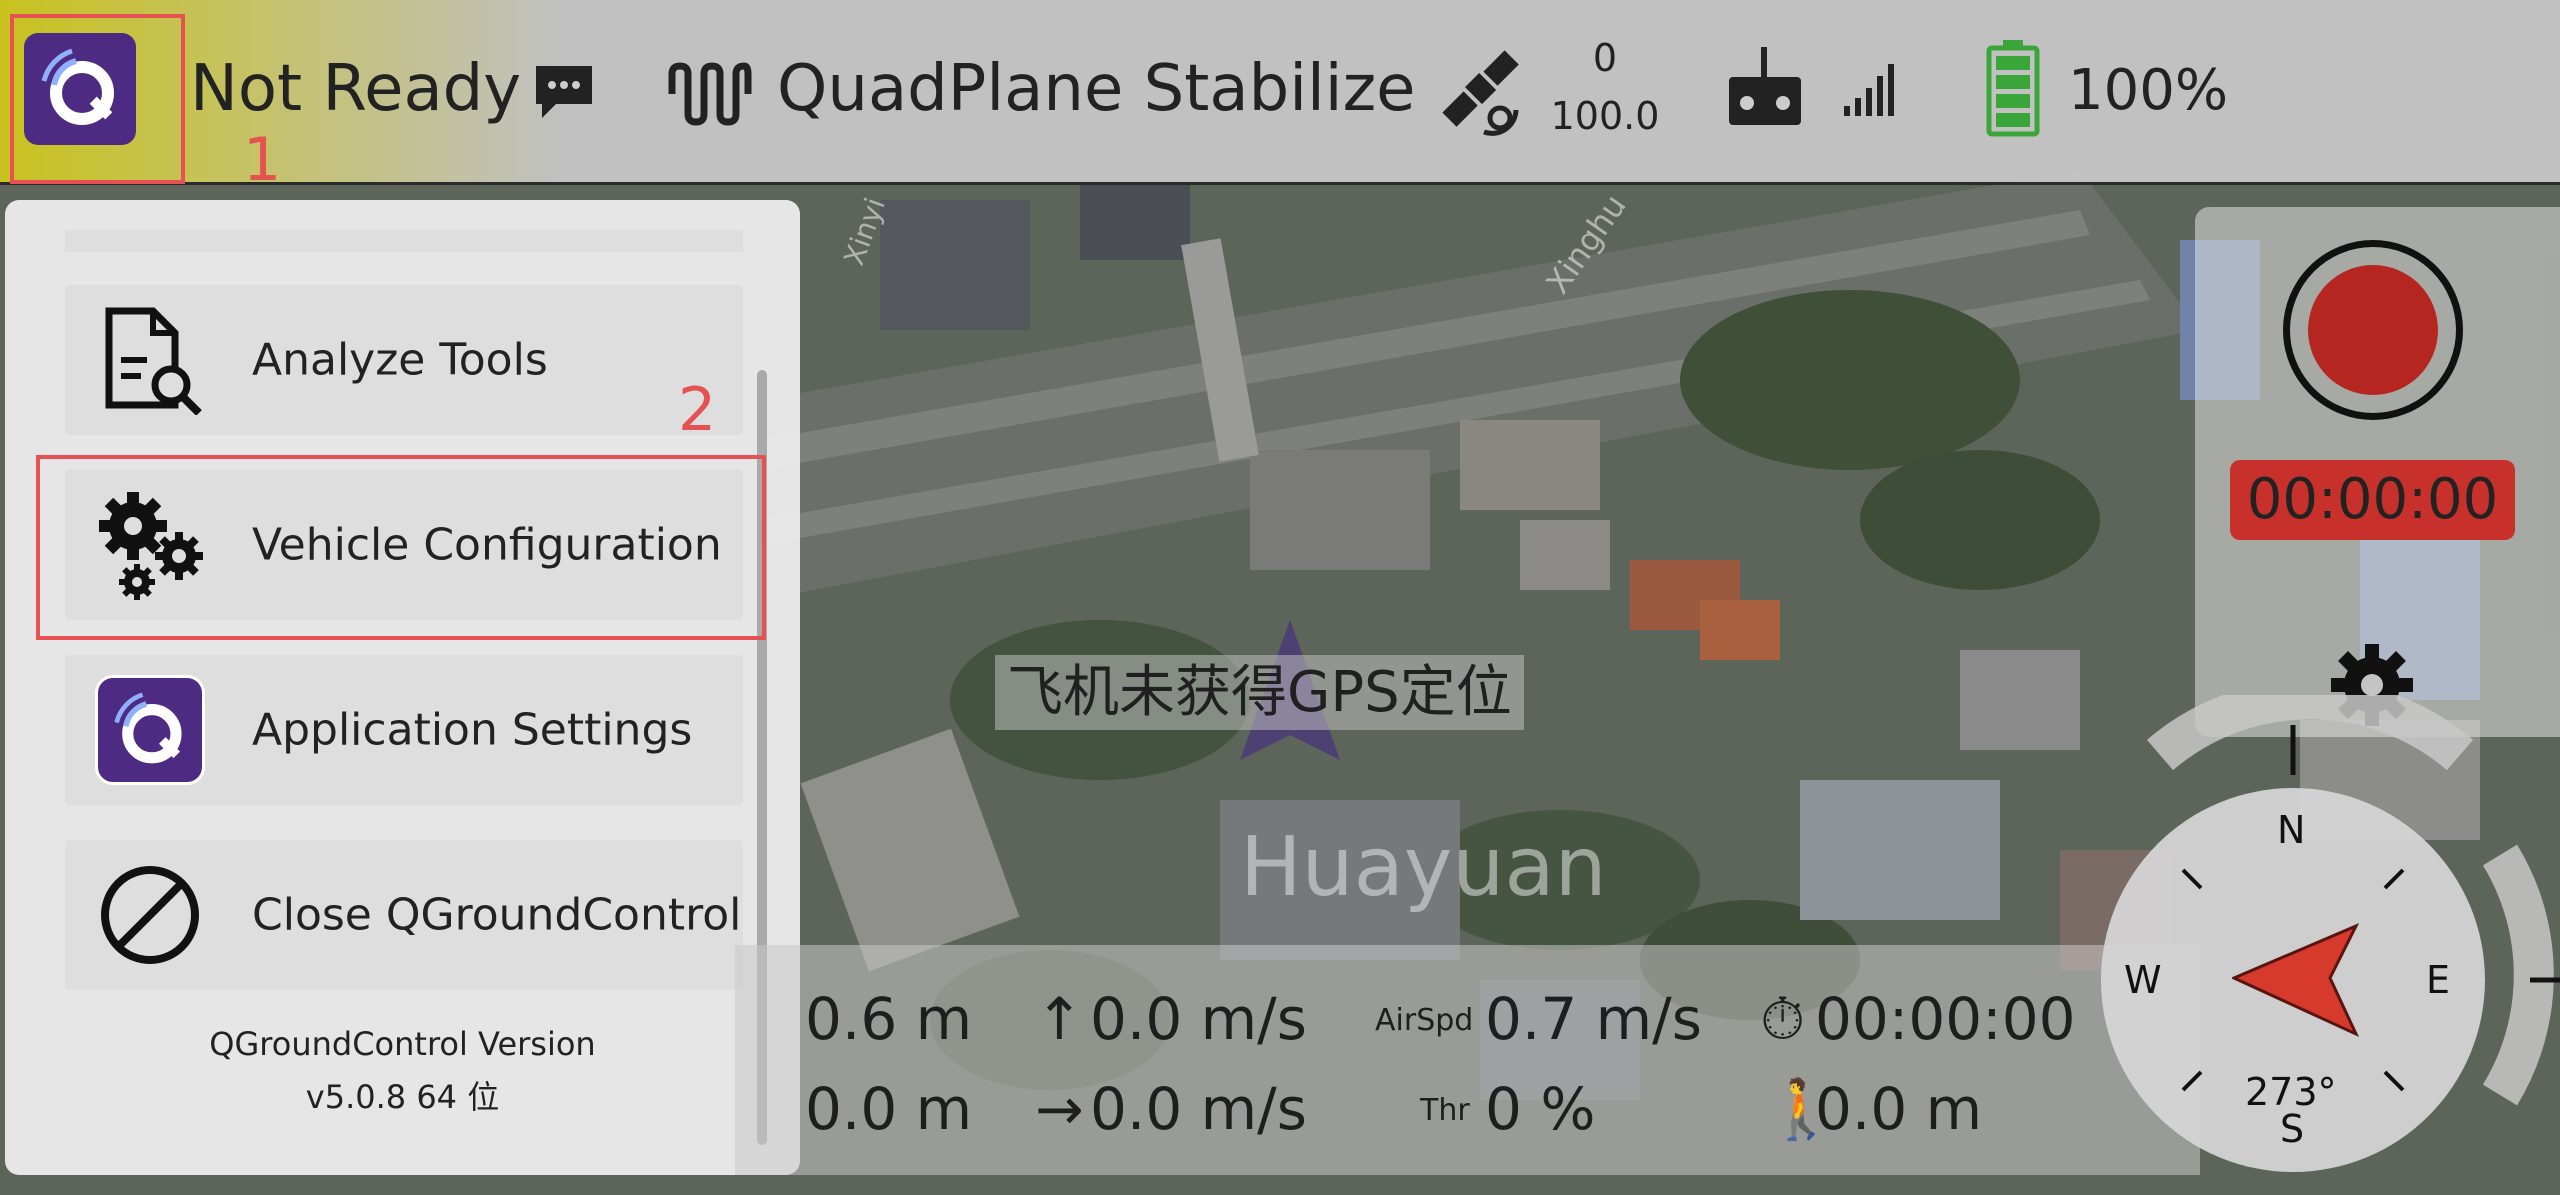 This screenshot has height=1195, width=2560. What do you see at coordinates (404, 241) in the screenshot?
I see `drawer-top-cutoff` at bounding box center [404, 241].